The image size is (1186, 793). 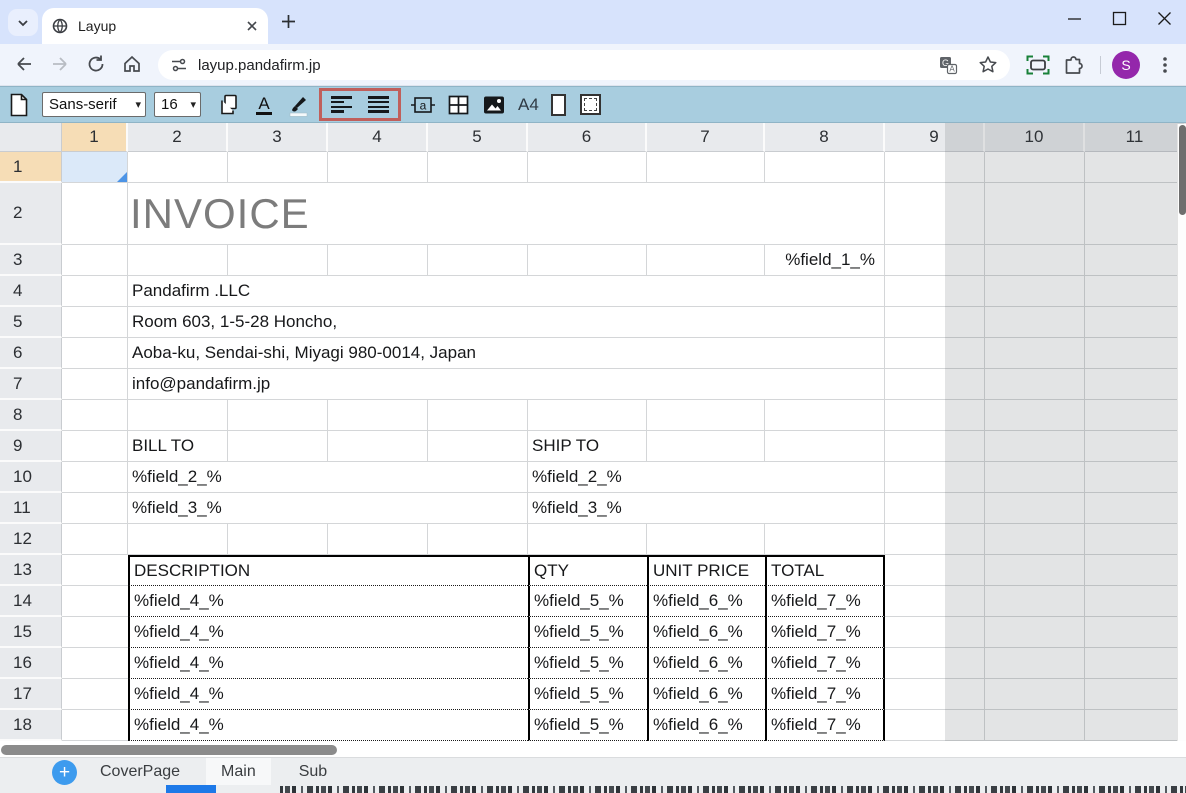 I want to click on field-cell: %field_2_%, so click(x=328, y=477).